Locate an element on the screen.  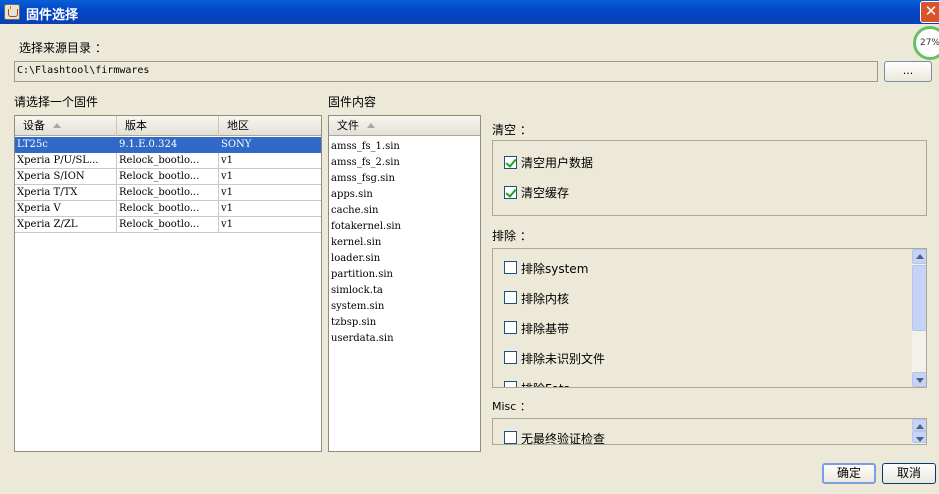
window-title: 固件选择 is located at coordinates (52, 15).